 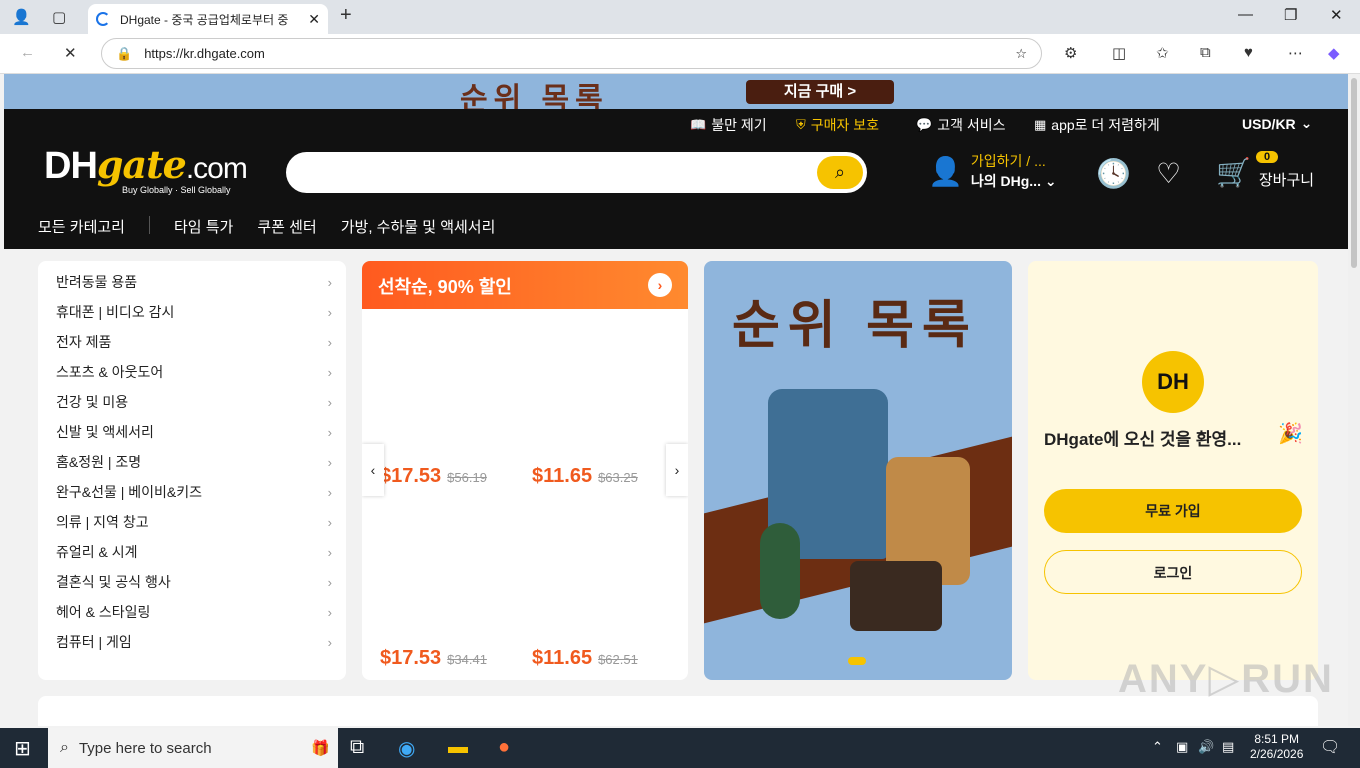 What do you see at coordinates (1336, 15) in the screenshot?
I see `close-window-icon: ✕` at bounding box center [1336, 15].